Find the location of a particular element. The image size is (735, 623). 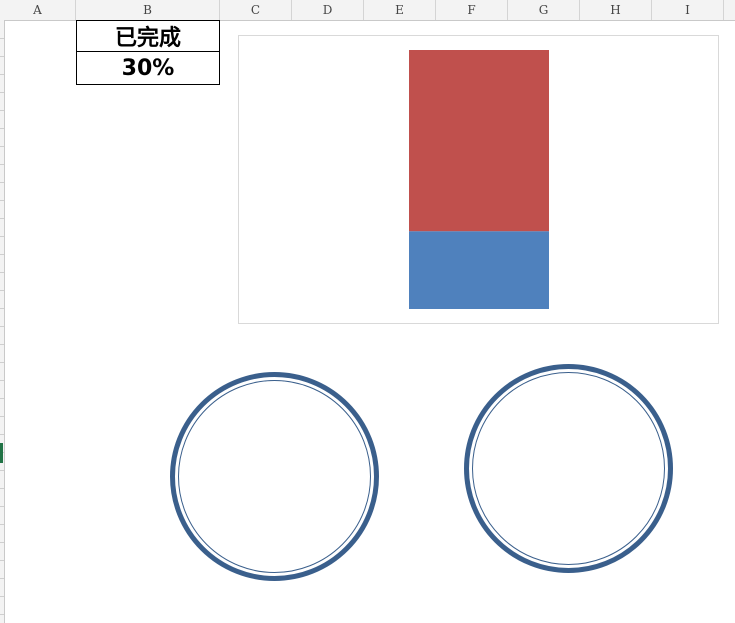

column-header-e: E is located at coordinates (400, 10).